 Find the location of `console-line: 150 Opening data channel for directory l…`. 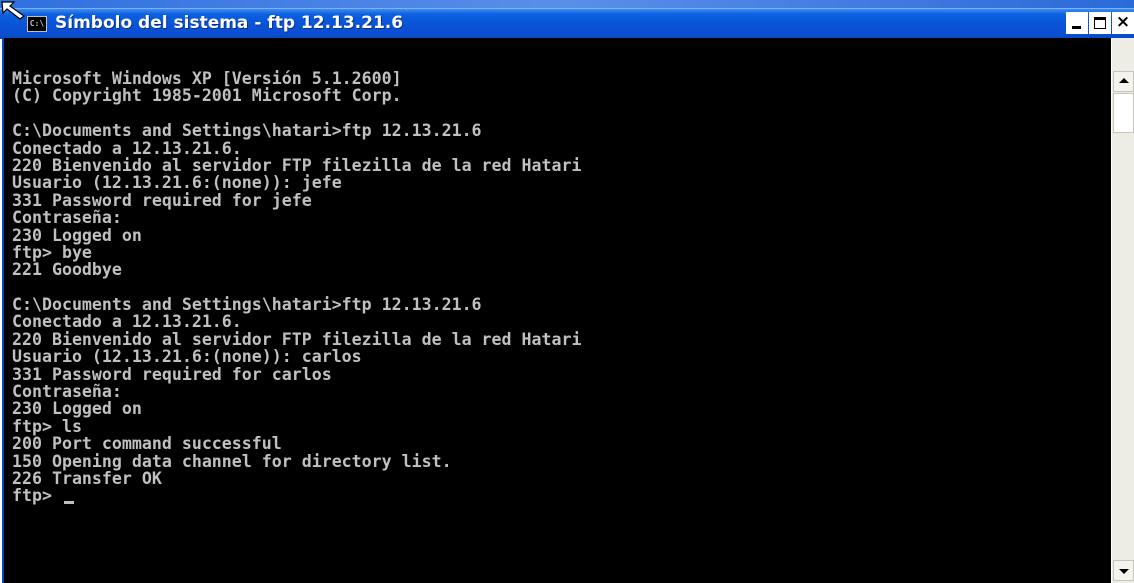

console-line: 150 Opening data channel for directory l… is located at coordinates (232, 461).